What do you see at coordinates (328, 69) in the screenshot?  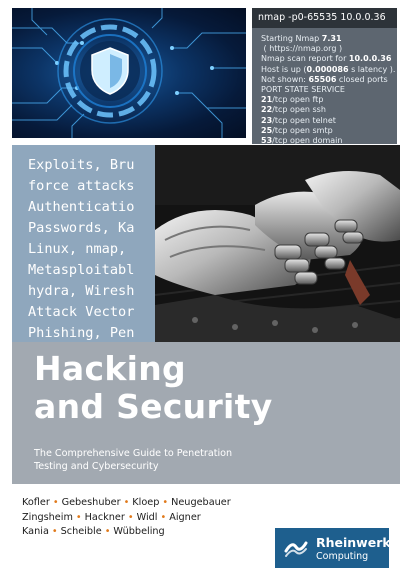 I see `terminal-line: Host is up (0.000086 s latency ).` at bounding box center [328, 69].